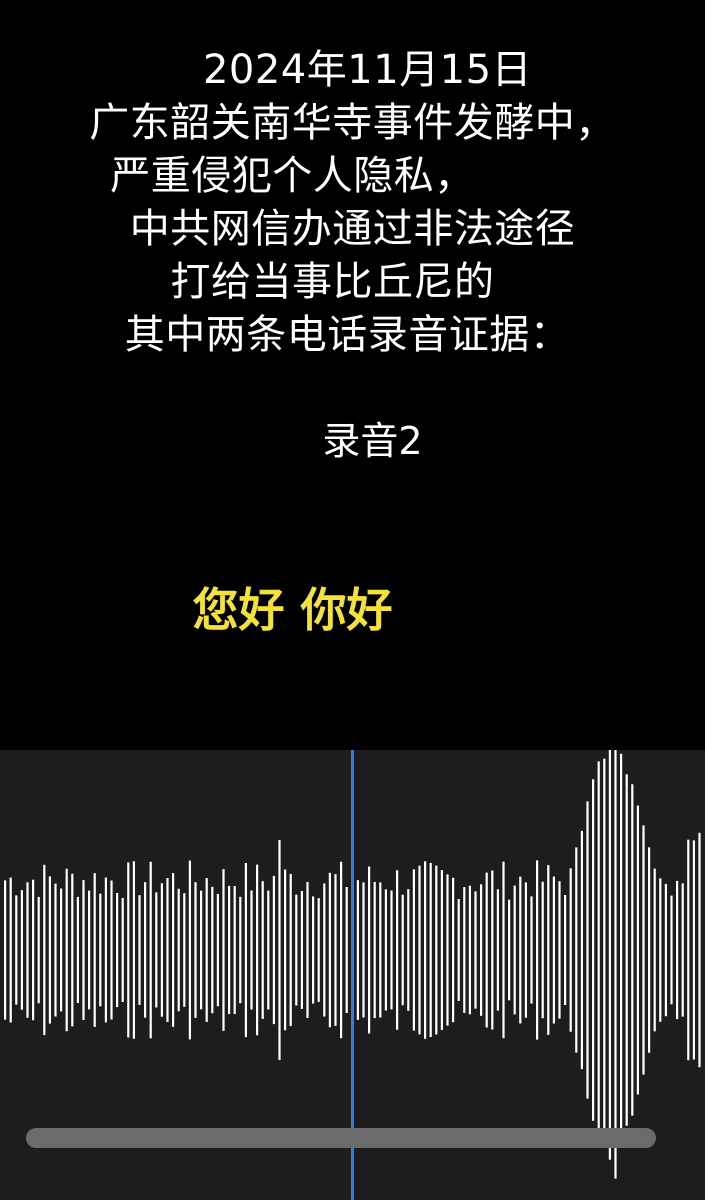  I want to click on subtitle-caption: 您好 你好, so click(292, 610).